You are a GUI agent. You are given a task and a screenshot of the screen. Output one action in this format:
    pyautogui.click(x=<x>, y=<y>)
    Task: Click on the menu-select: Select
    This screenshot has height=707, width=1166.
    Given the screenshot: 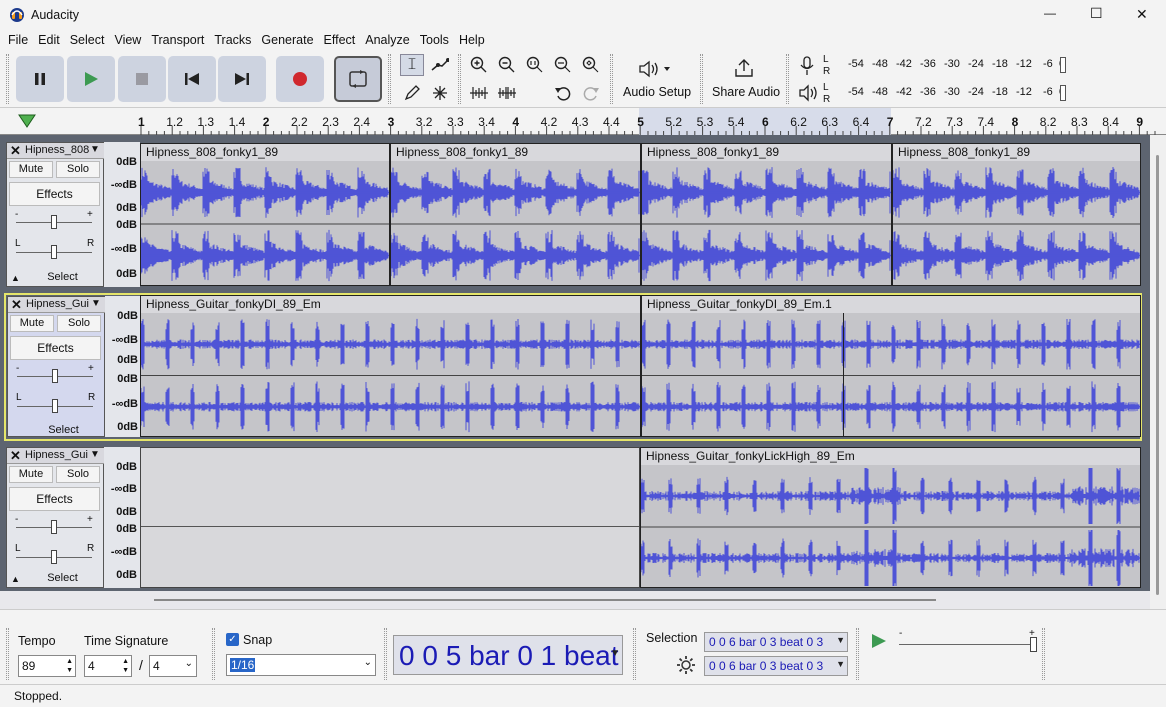 What is the action you would take?
    pyautogui.click(x=87, y=38)
    